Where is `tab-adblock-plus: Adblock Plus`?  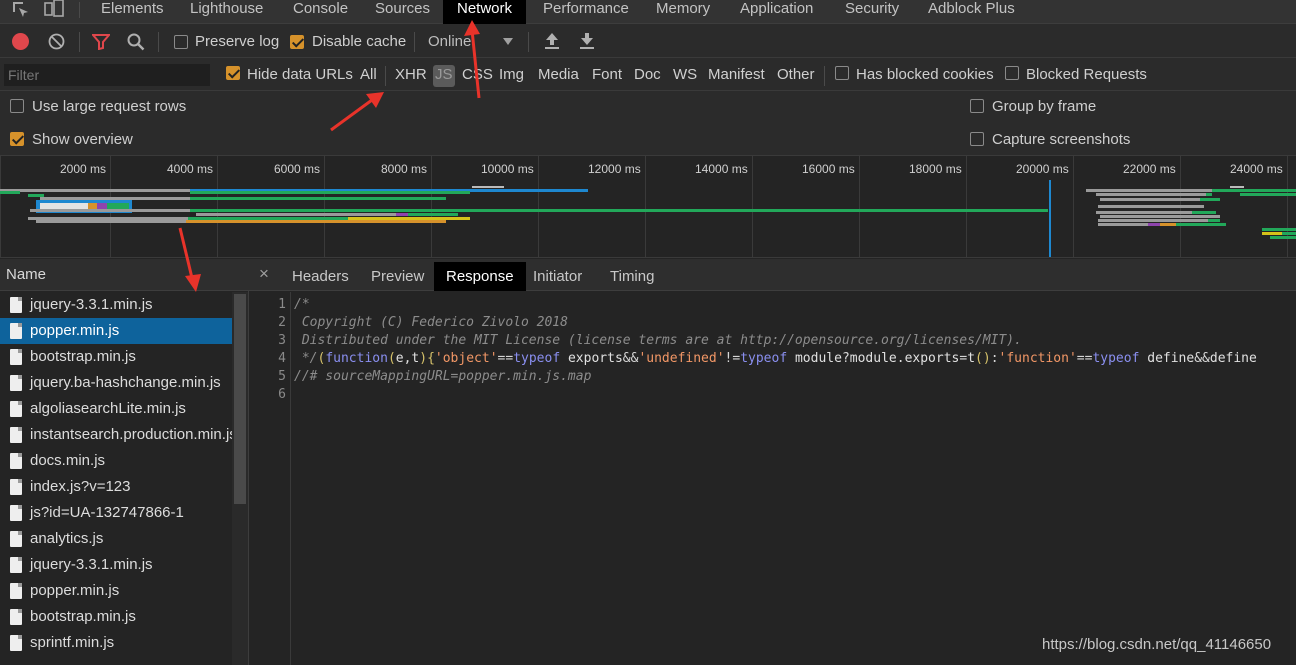
tab-adblock-plus: Adblock Plus is located at coordinates (971, 12).